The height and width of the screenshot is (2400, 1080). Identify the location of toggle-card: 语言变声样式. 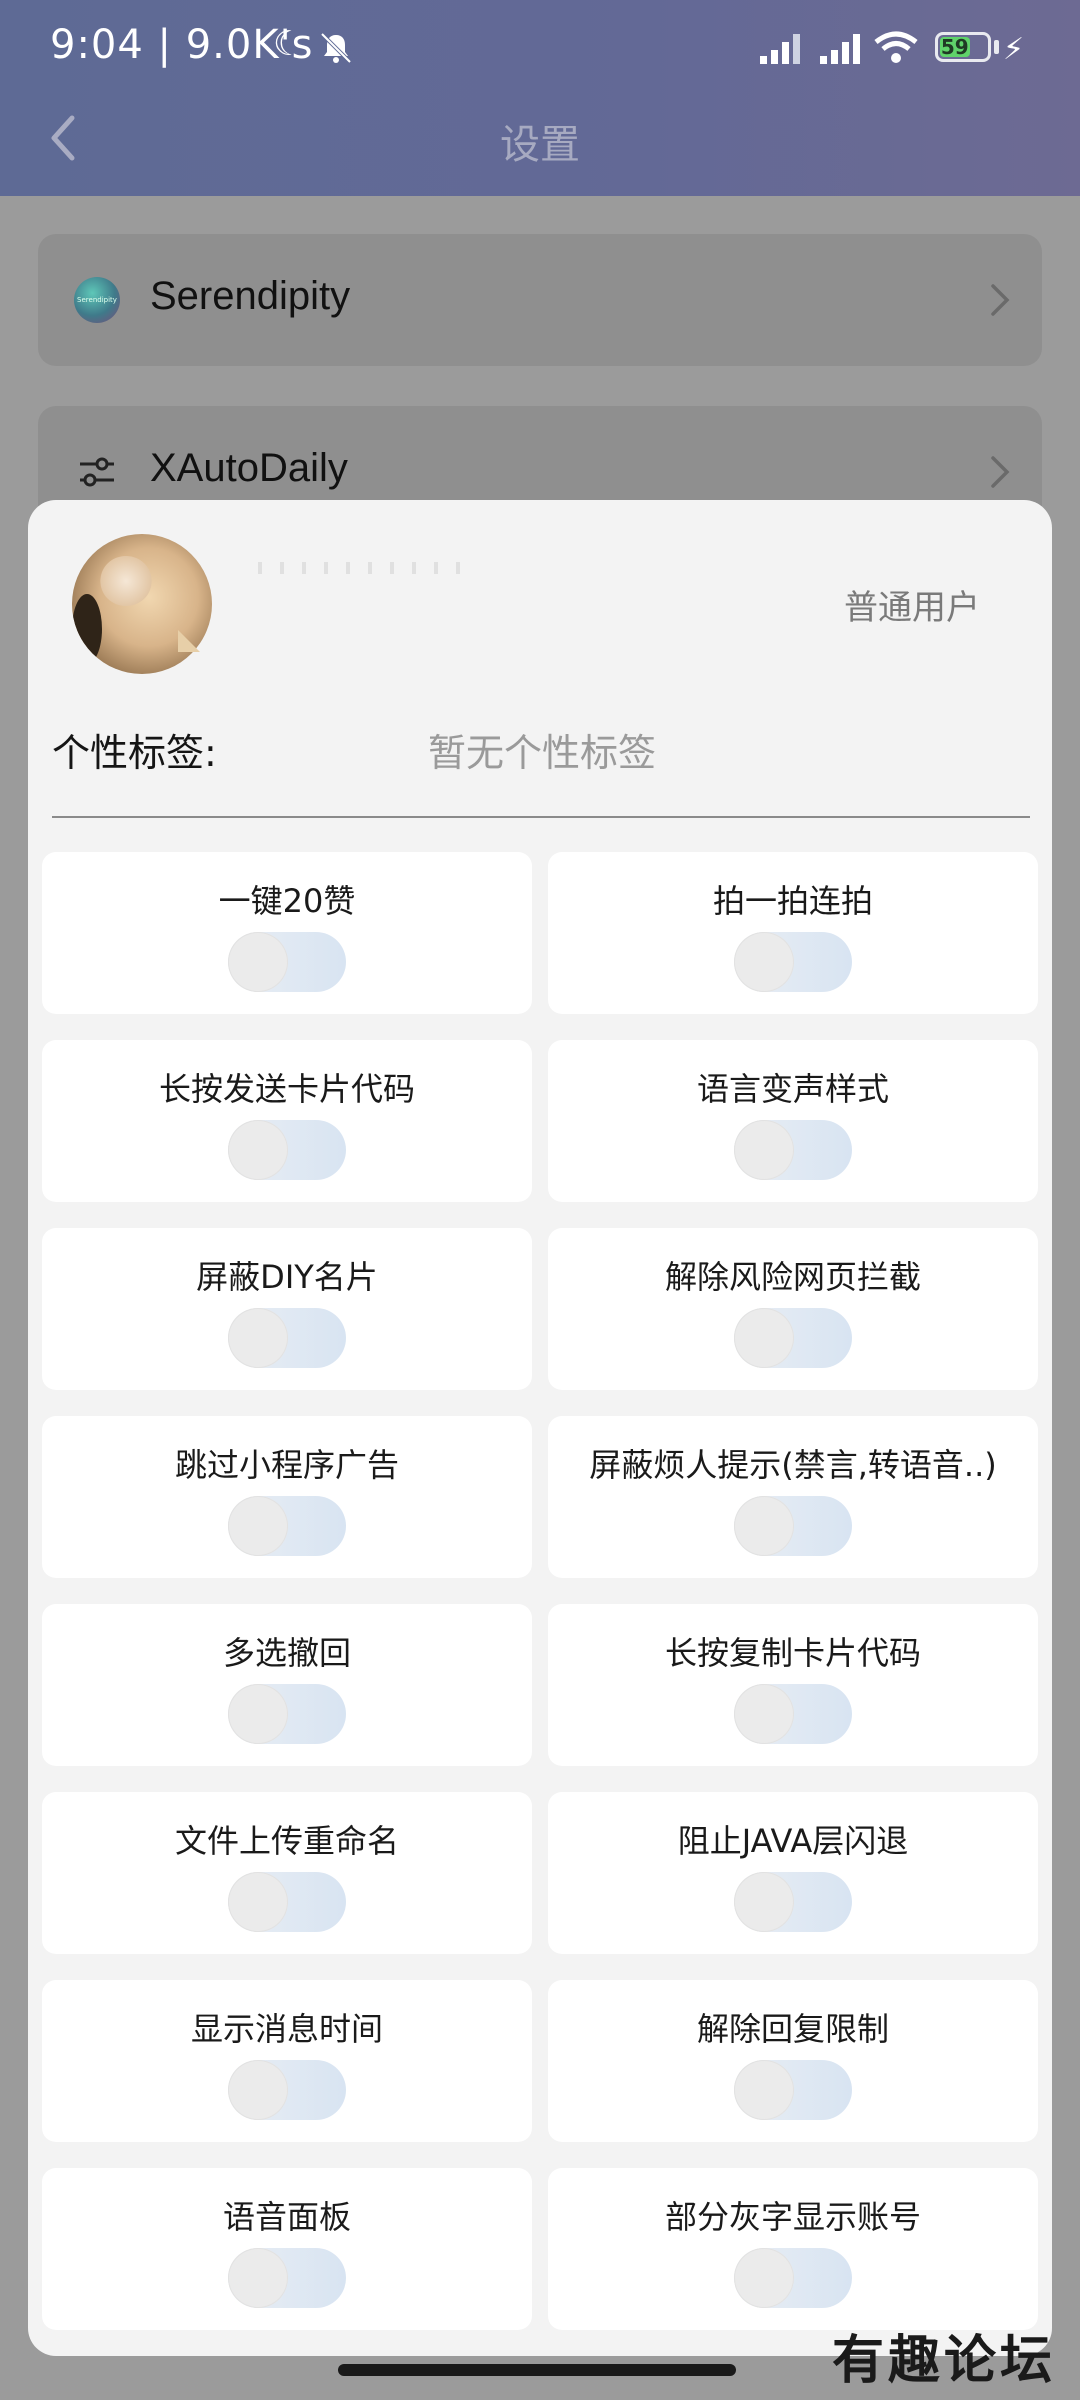
(793, 1121).